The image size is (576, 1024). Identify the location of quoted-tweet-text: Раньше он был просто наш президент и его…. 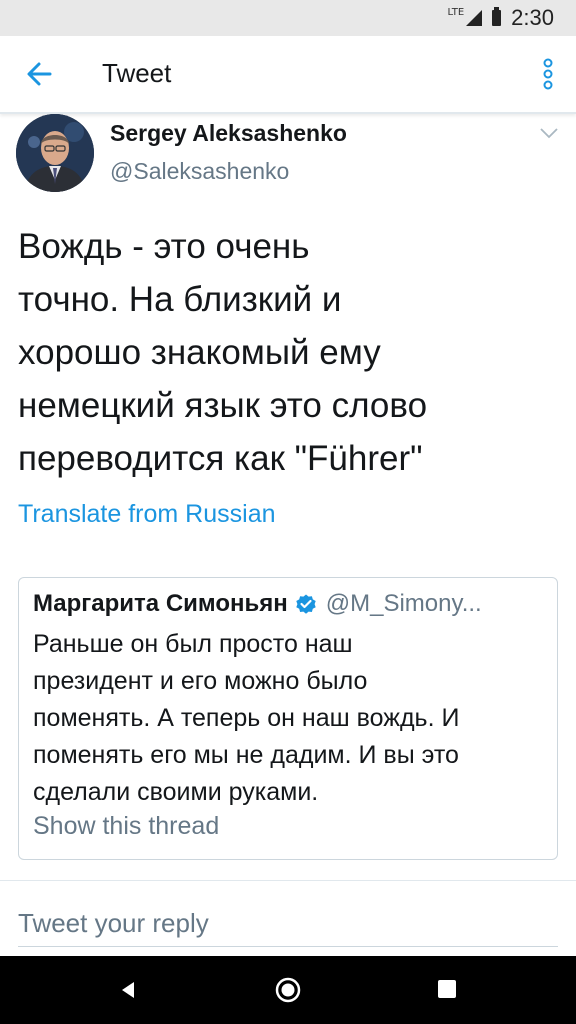
(246, 718).